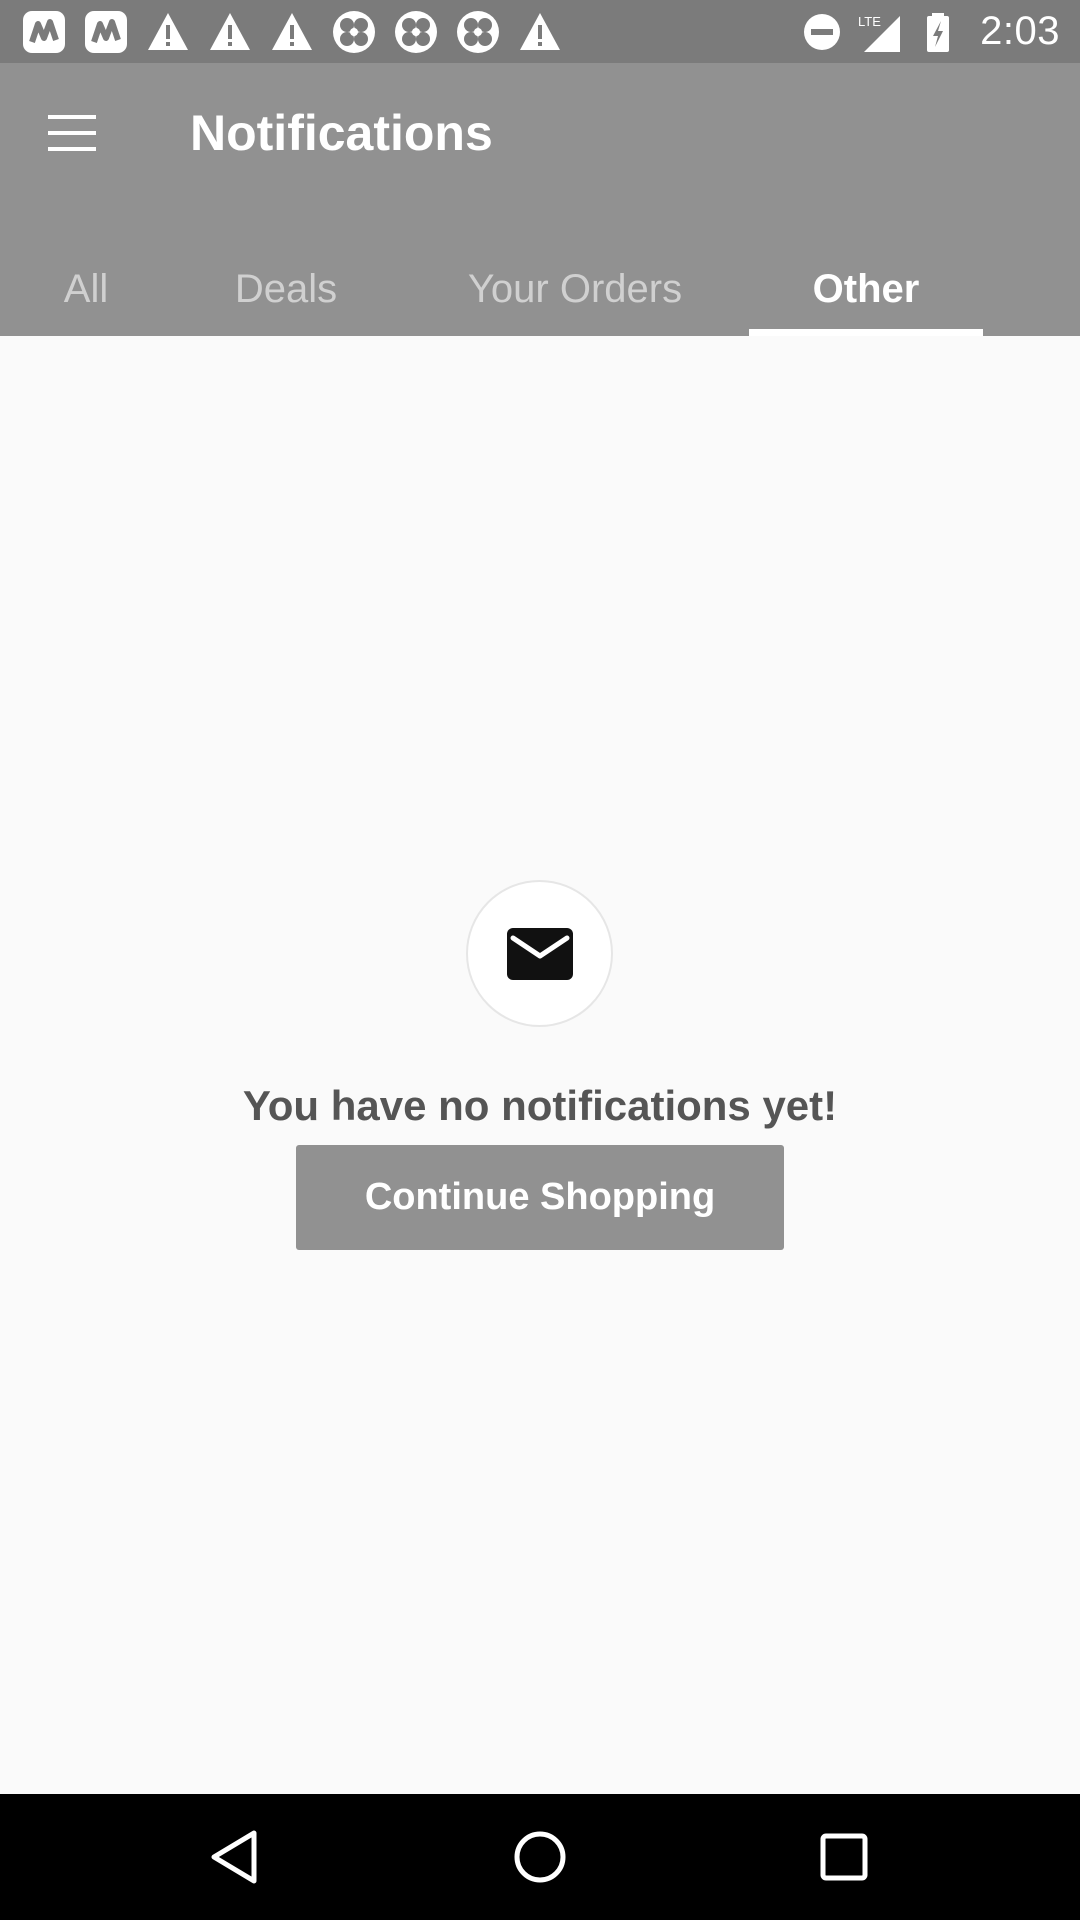 Image resolution: width=1080 pixels, height=1920 pixels. What do you see at coordinates (822, 32) in the screenshot?
I see `do-not-disturb-icon` at bounding box center [822, 32].